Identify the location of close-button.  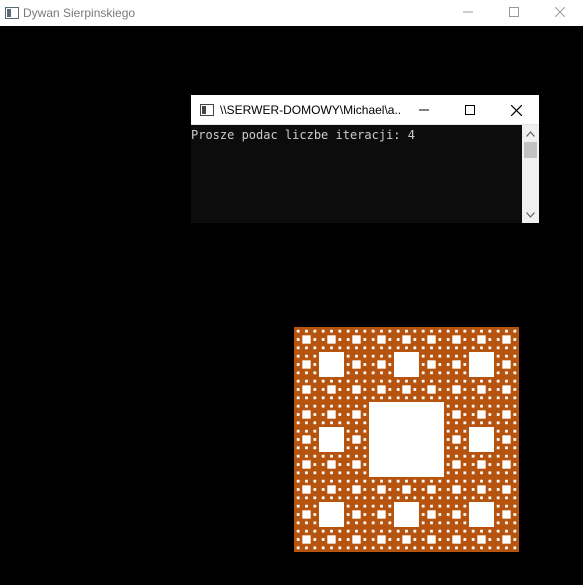
(560, 12).